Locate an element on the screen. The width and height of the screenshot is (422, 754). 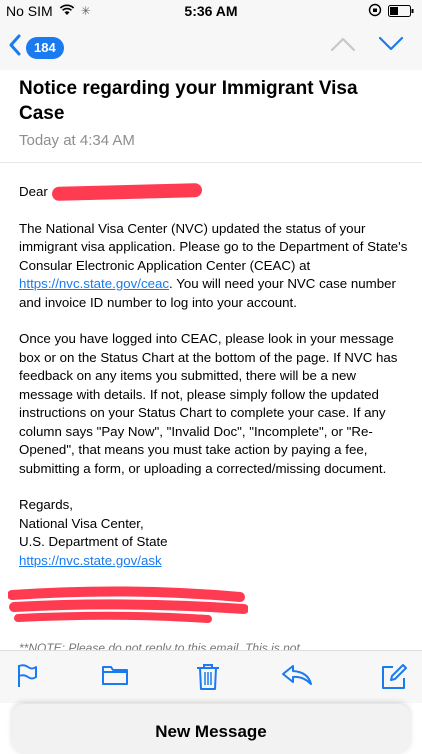
status-bar: No SIM ✳ 5:36 AM is located at coordinates (211, 11).